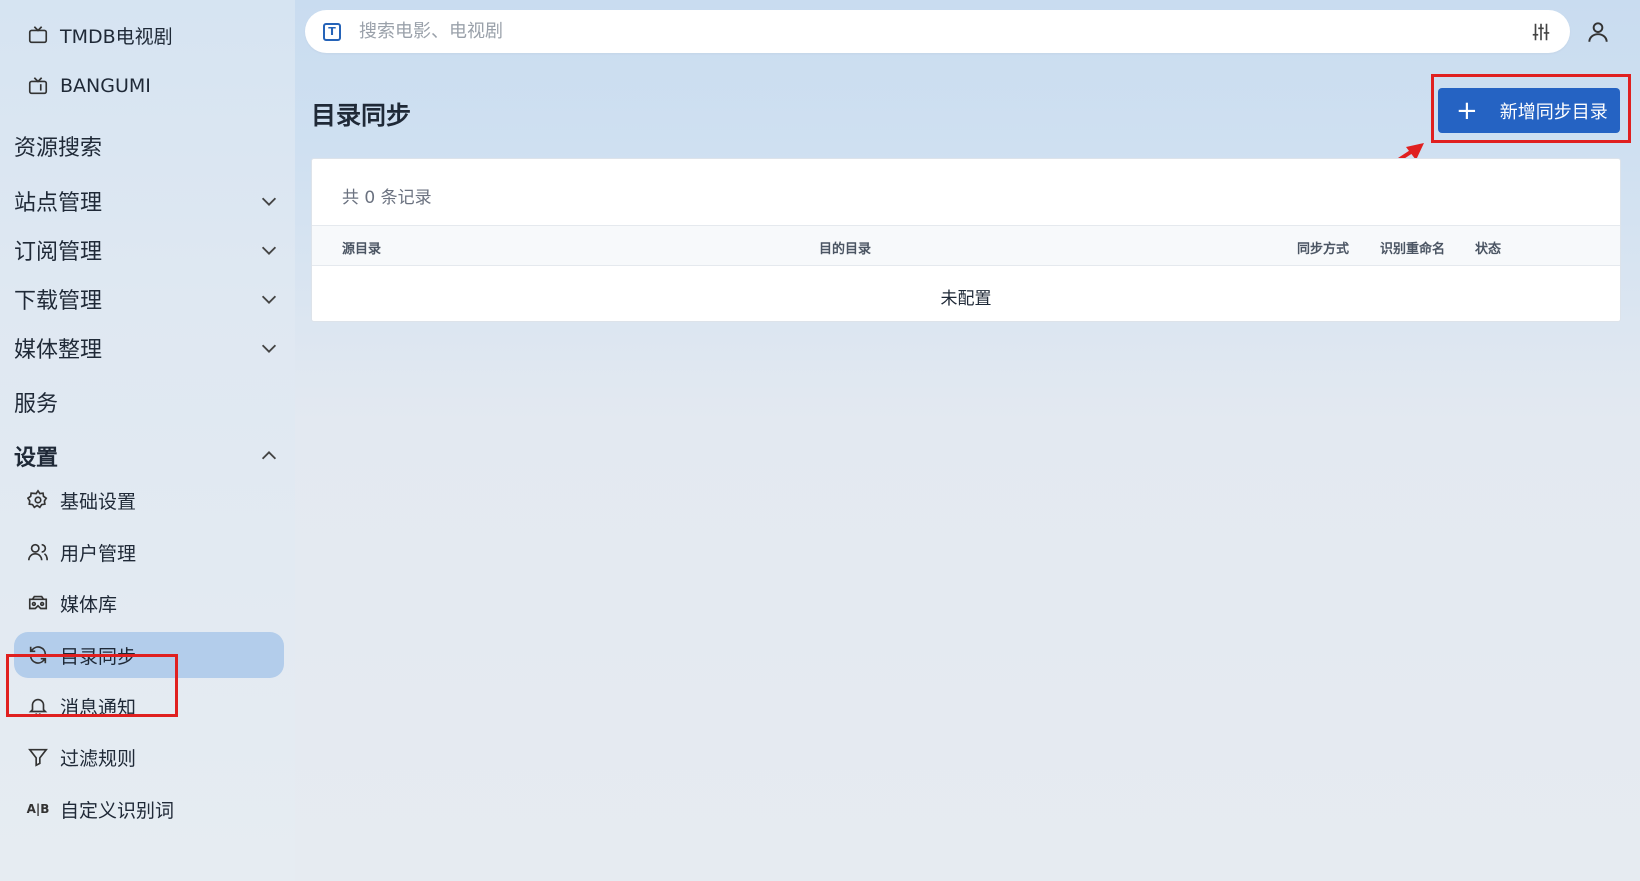 This screenshot has height=881, width=1640. I want to click on sidebar-item-custom-words: A|B 自定义识别词, so click(149, 809).